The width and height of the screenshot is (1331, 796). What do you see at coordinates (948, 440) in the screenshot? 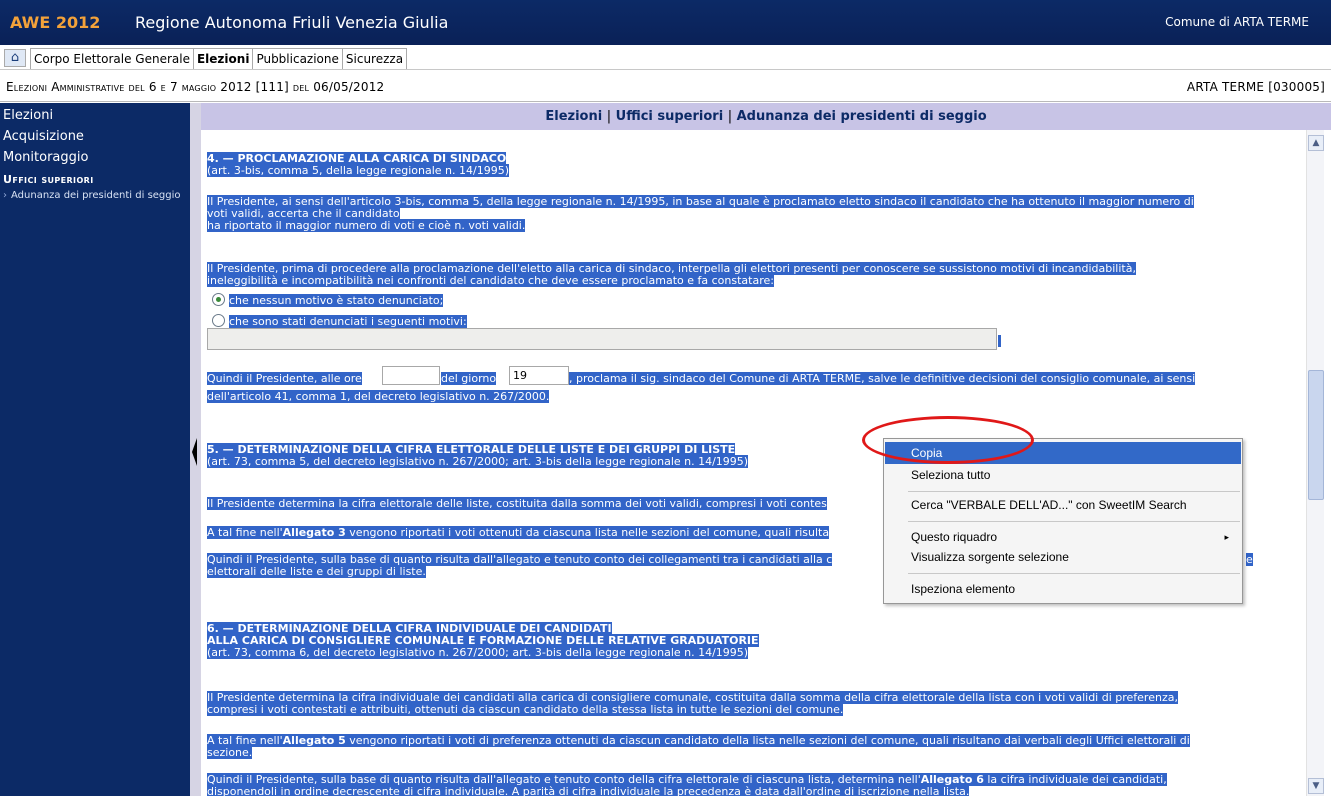
I see `red-annotation-oval` at bounding box center [948, 440].